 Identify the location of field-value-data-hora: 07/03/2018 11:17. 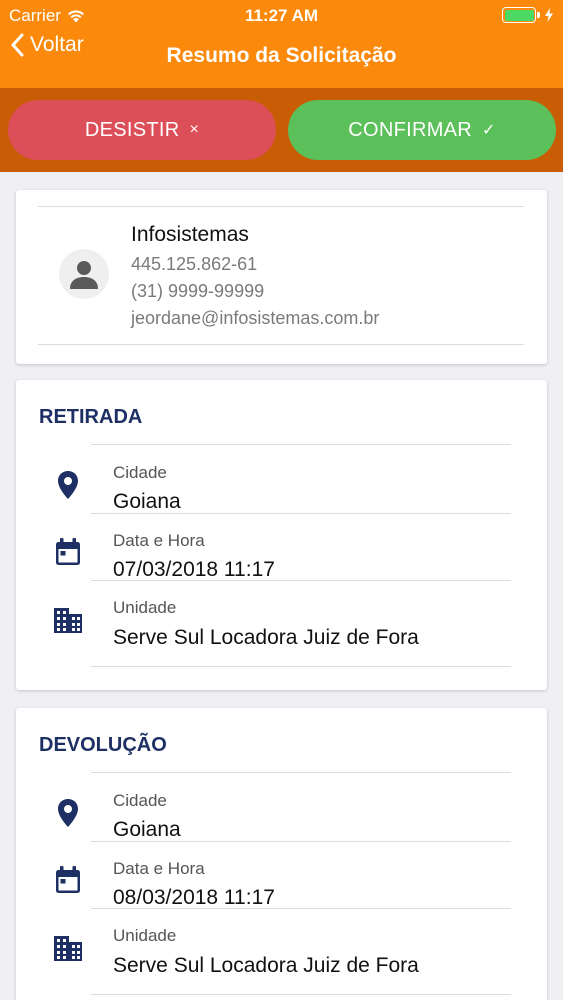
(194, 569).